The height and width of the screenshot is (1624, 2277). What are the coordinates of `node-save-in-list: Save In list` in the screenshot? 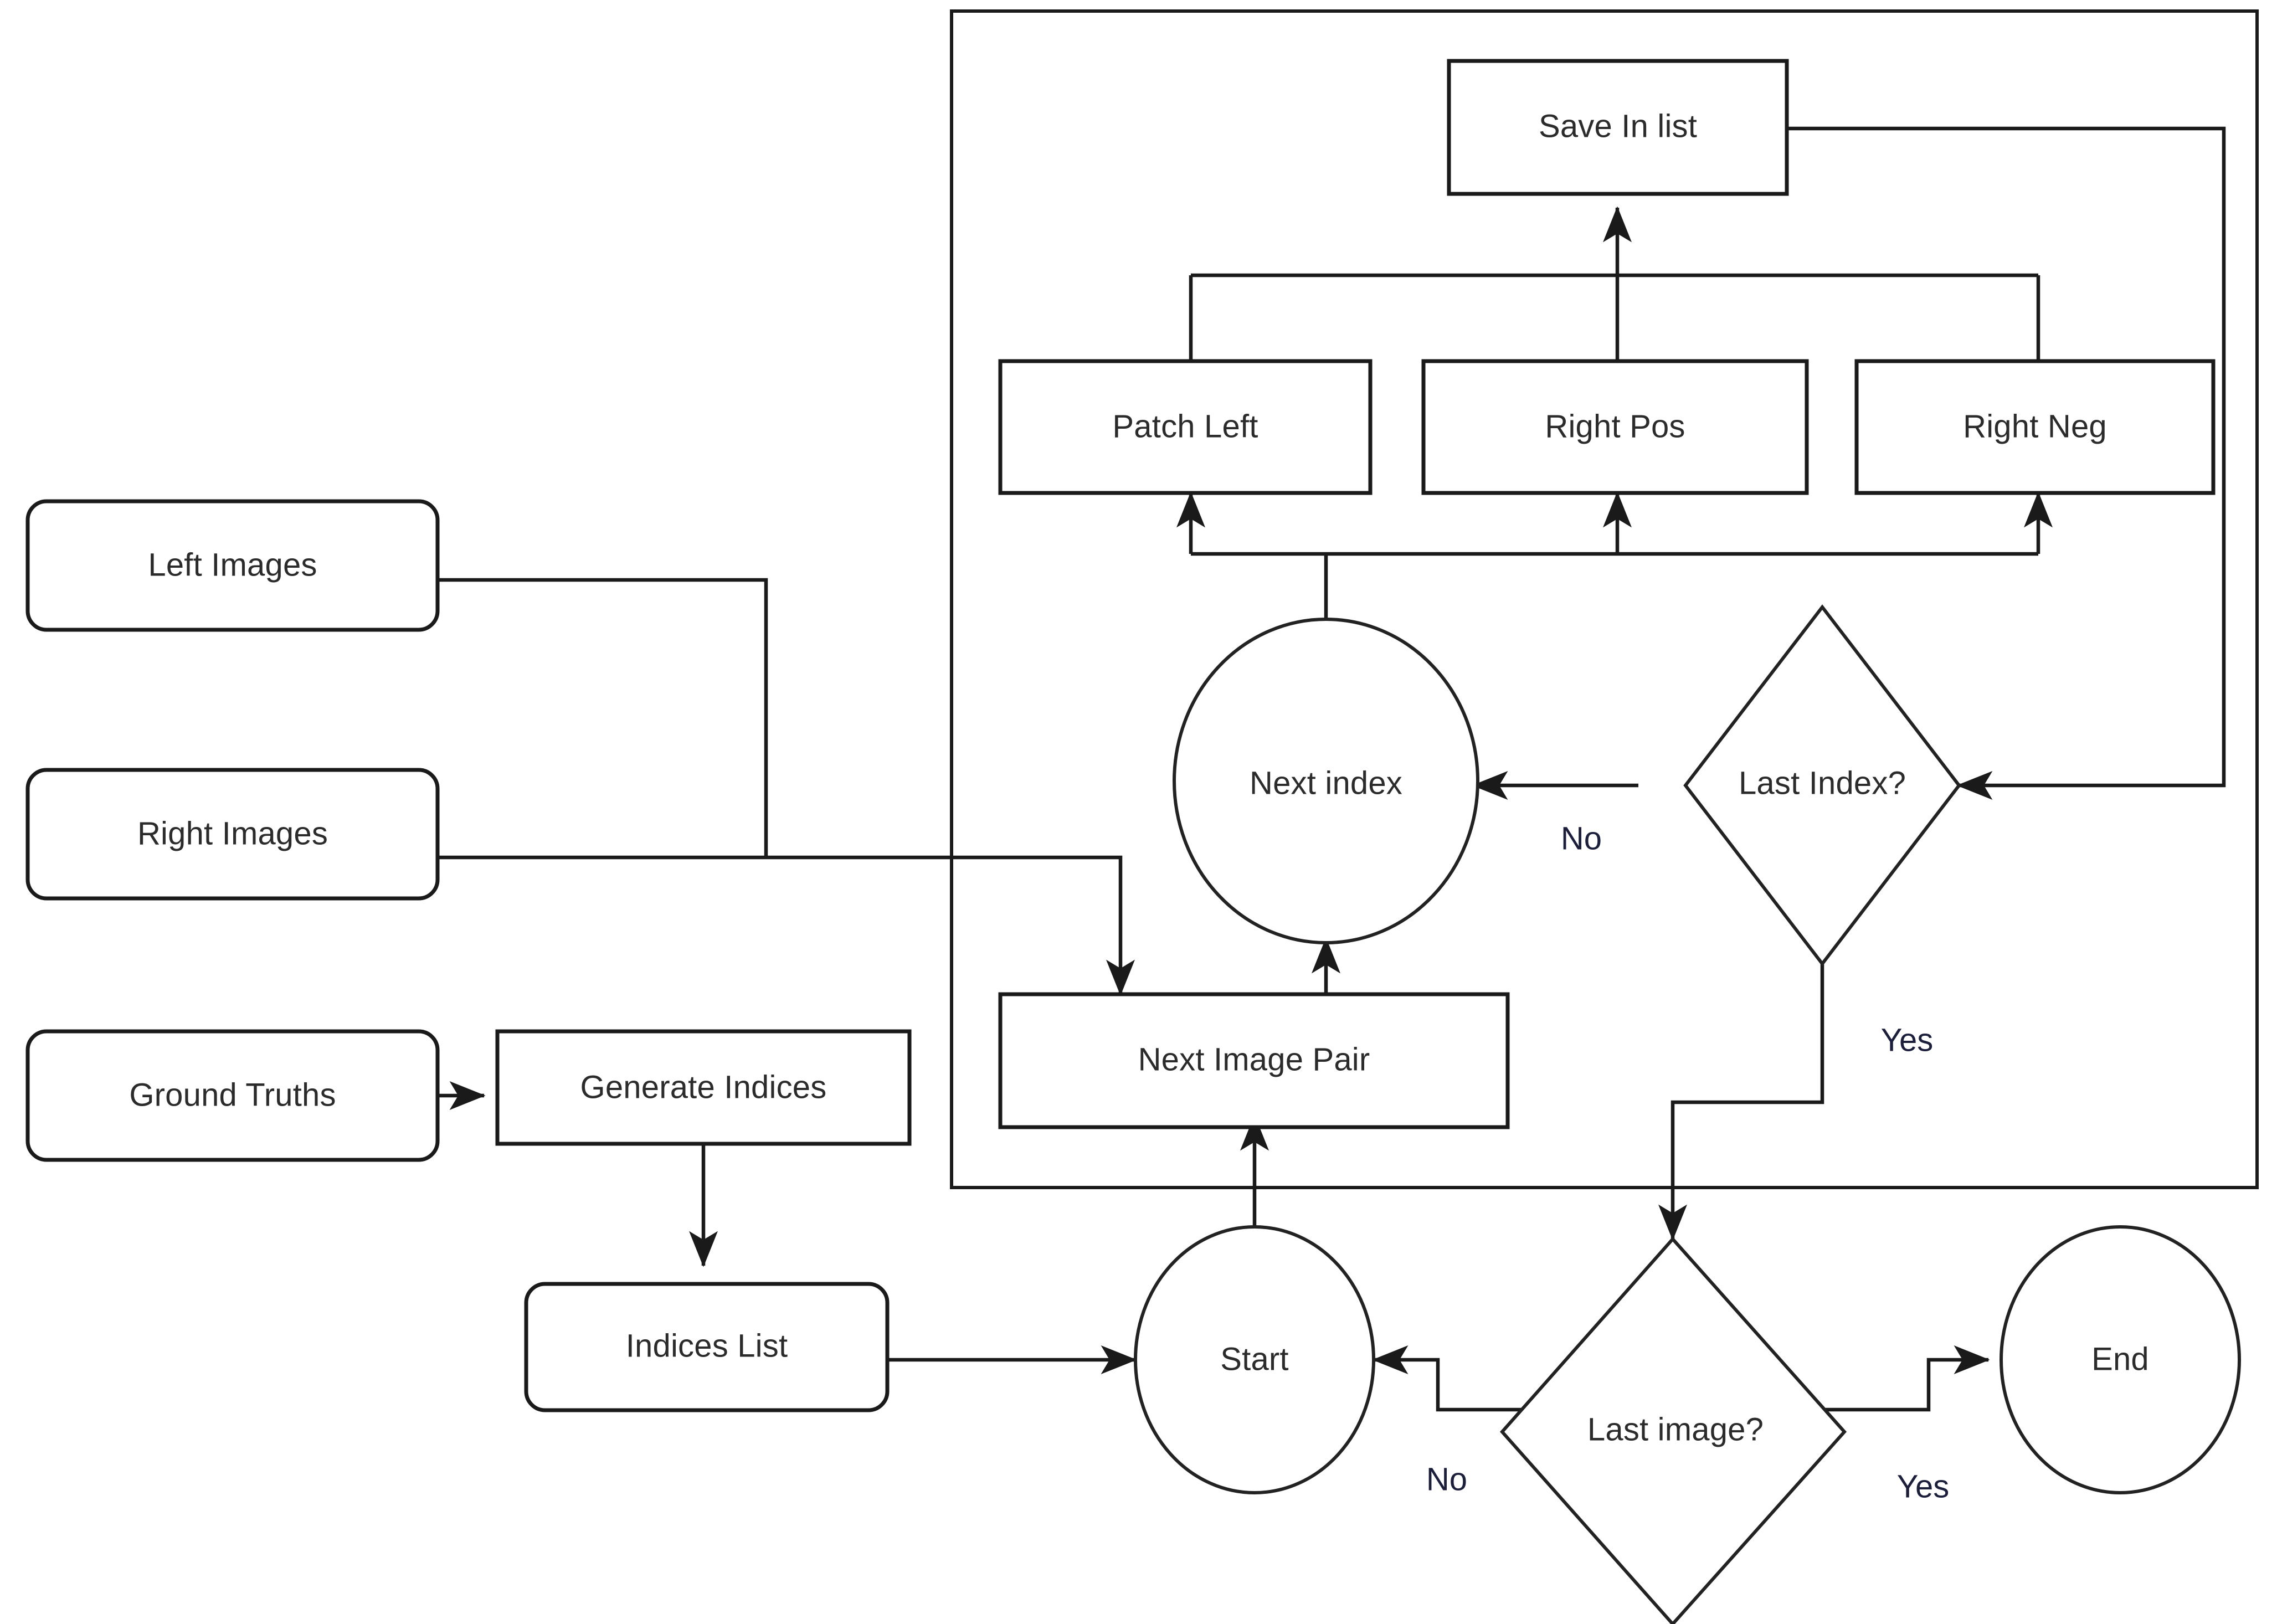 It's located at (1618, 127).